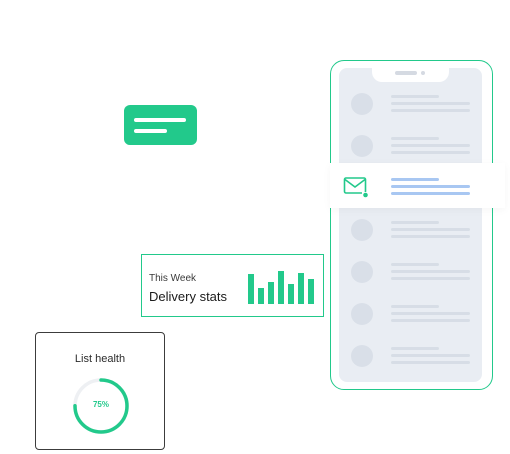  I want to click on health-title: List health, so click(100, 359).